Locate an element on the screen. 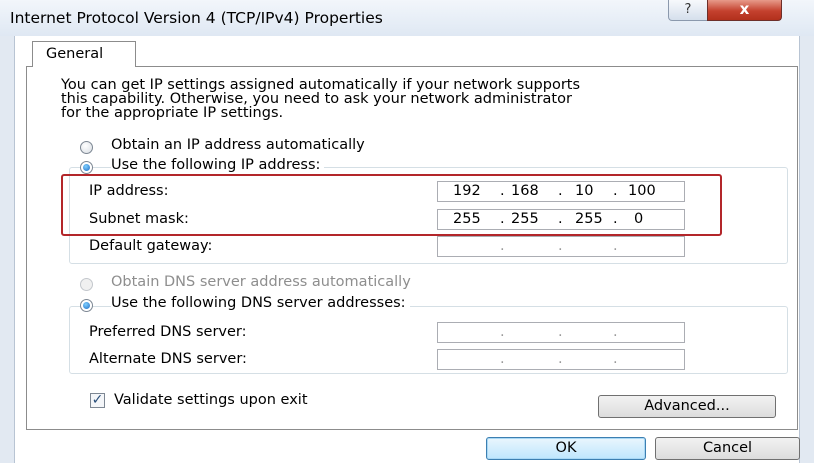 The width and height of the screenshot is (814, 463). checkmark-icon: ✓ is located at coordinates (97, 400).